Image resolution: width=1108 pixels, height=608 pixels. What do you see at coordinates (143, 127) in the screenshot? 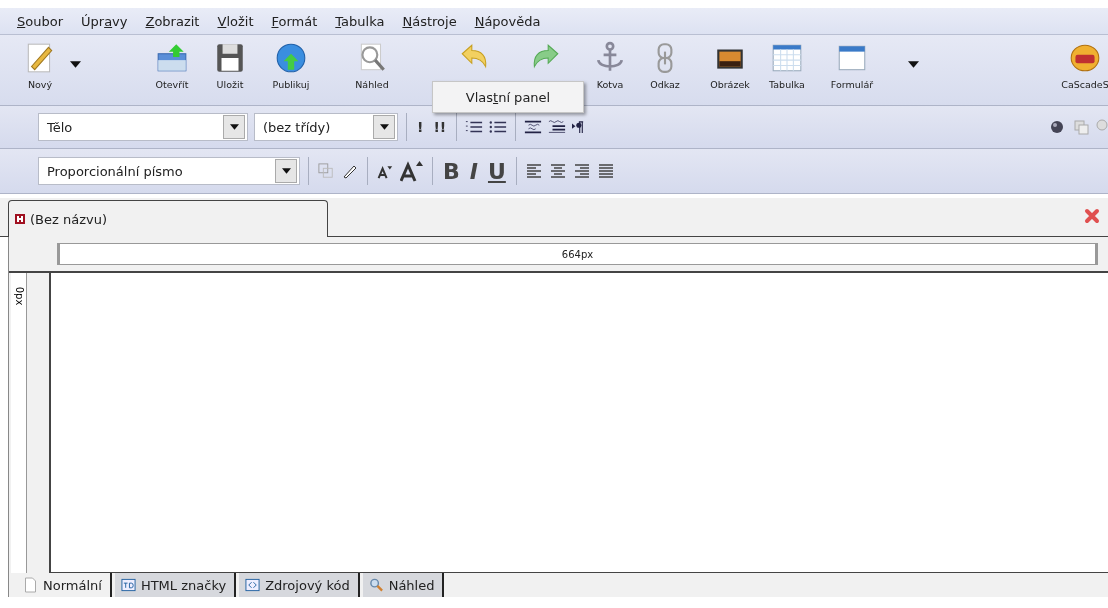
I see `paragraph-select: Tělo` at bounding box center [143, 127].